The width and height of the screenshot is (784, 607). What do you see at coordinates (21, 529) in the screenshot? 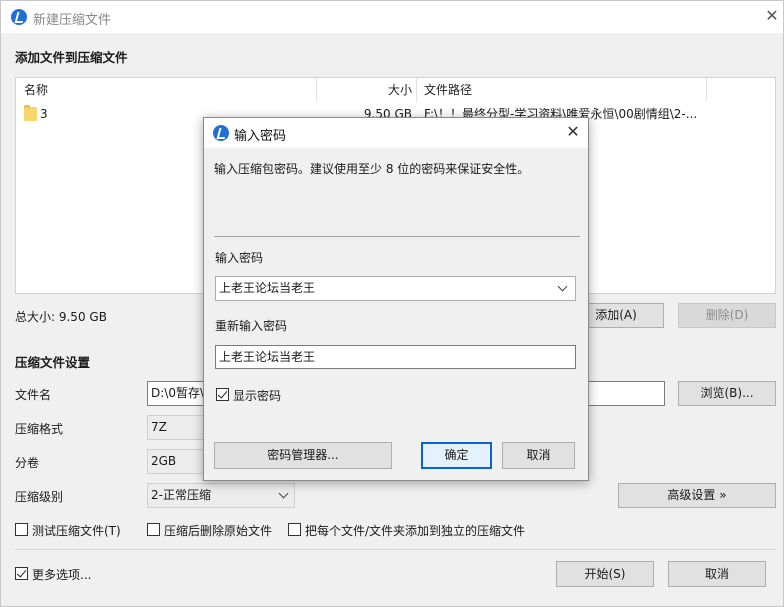
I see `test-archive-checkbox` at bounding box center [21, 529].